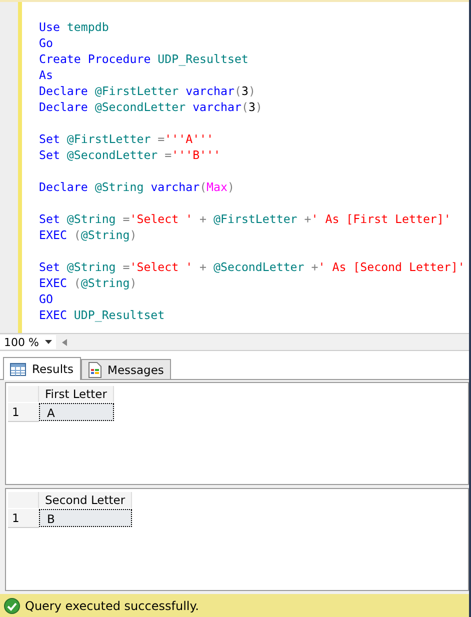 Image resolution: width=471 pixels, height=617 pixels. What do you see at coordinates (42, 368) in the screenshot?
I see `results-tab: Results` at bounding box center [42, 368].